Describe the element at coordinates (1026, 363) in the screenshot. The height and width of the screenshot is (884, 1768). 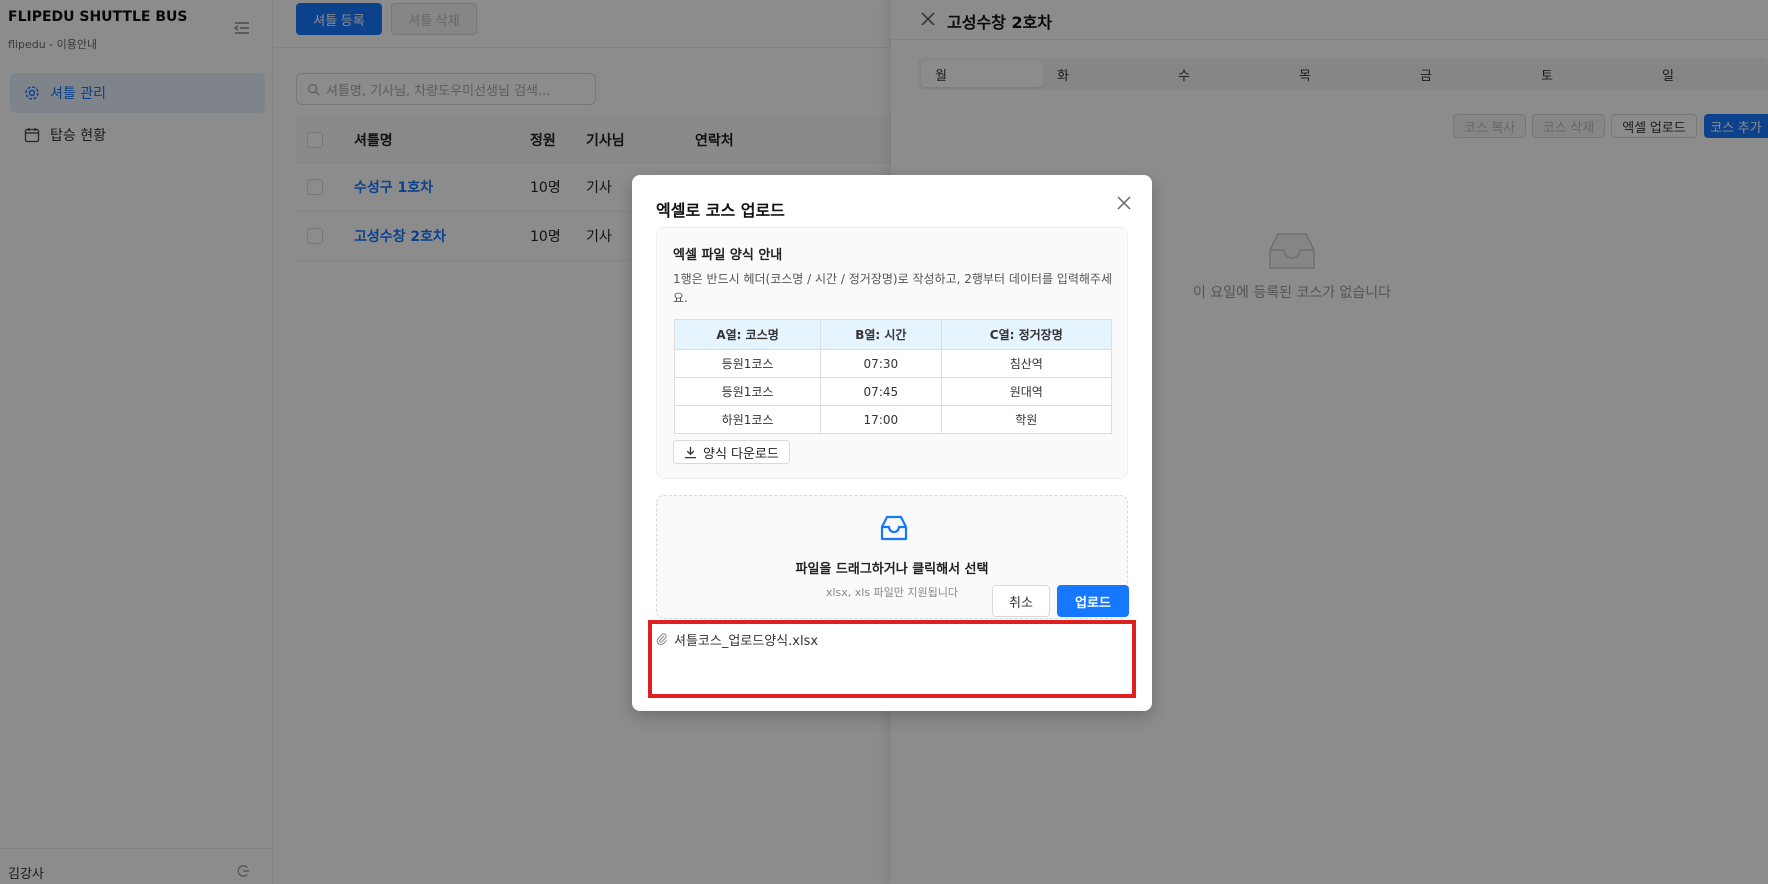
I see `example-cell: 침산역` at that location.